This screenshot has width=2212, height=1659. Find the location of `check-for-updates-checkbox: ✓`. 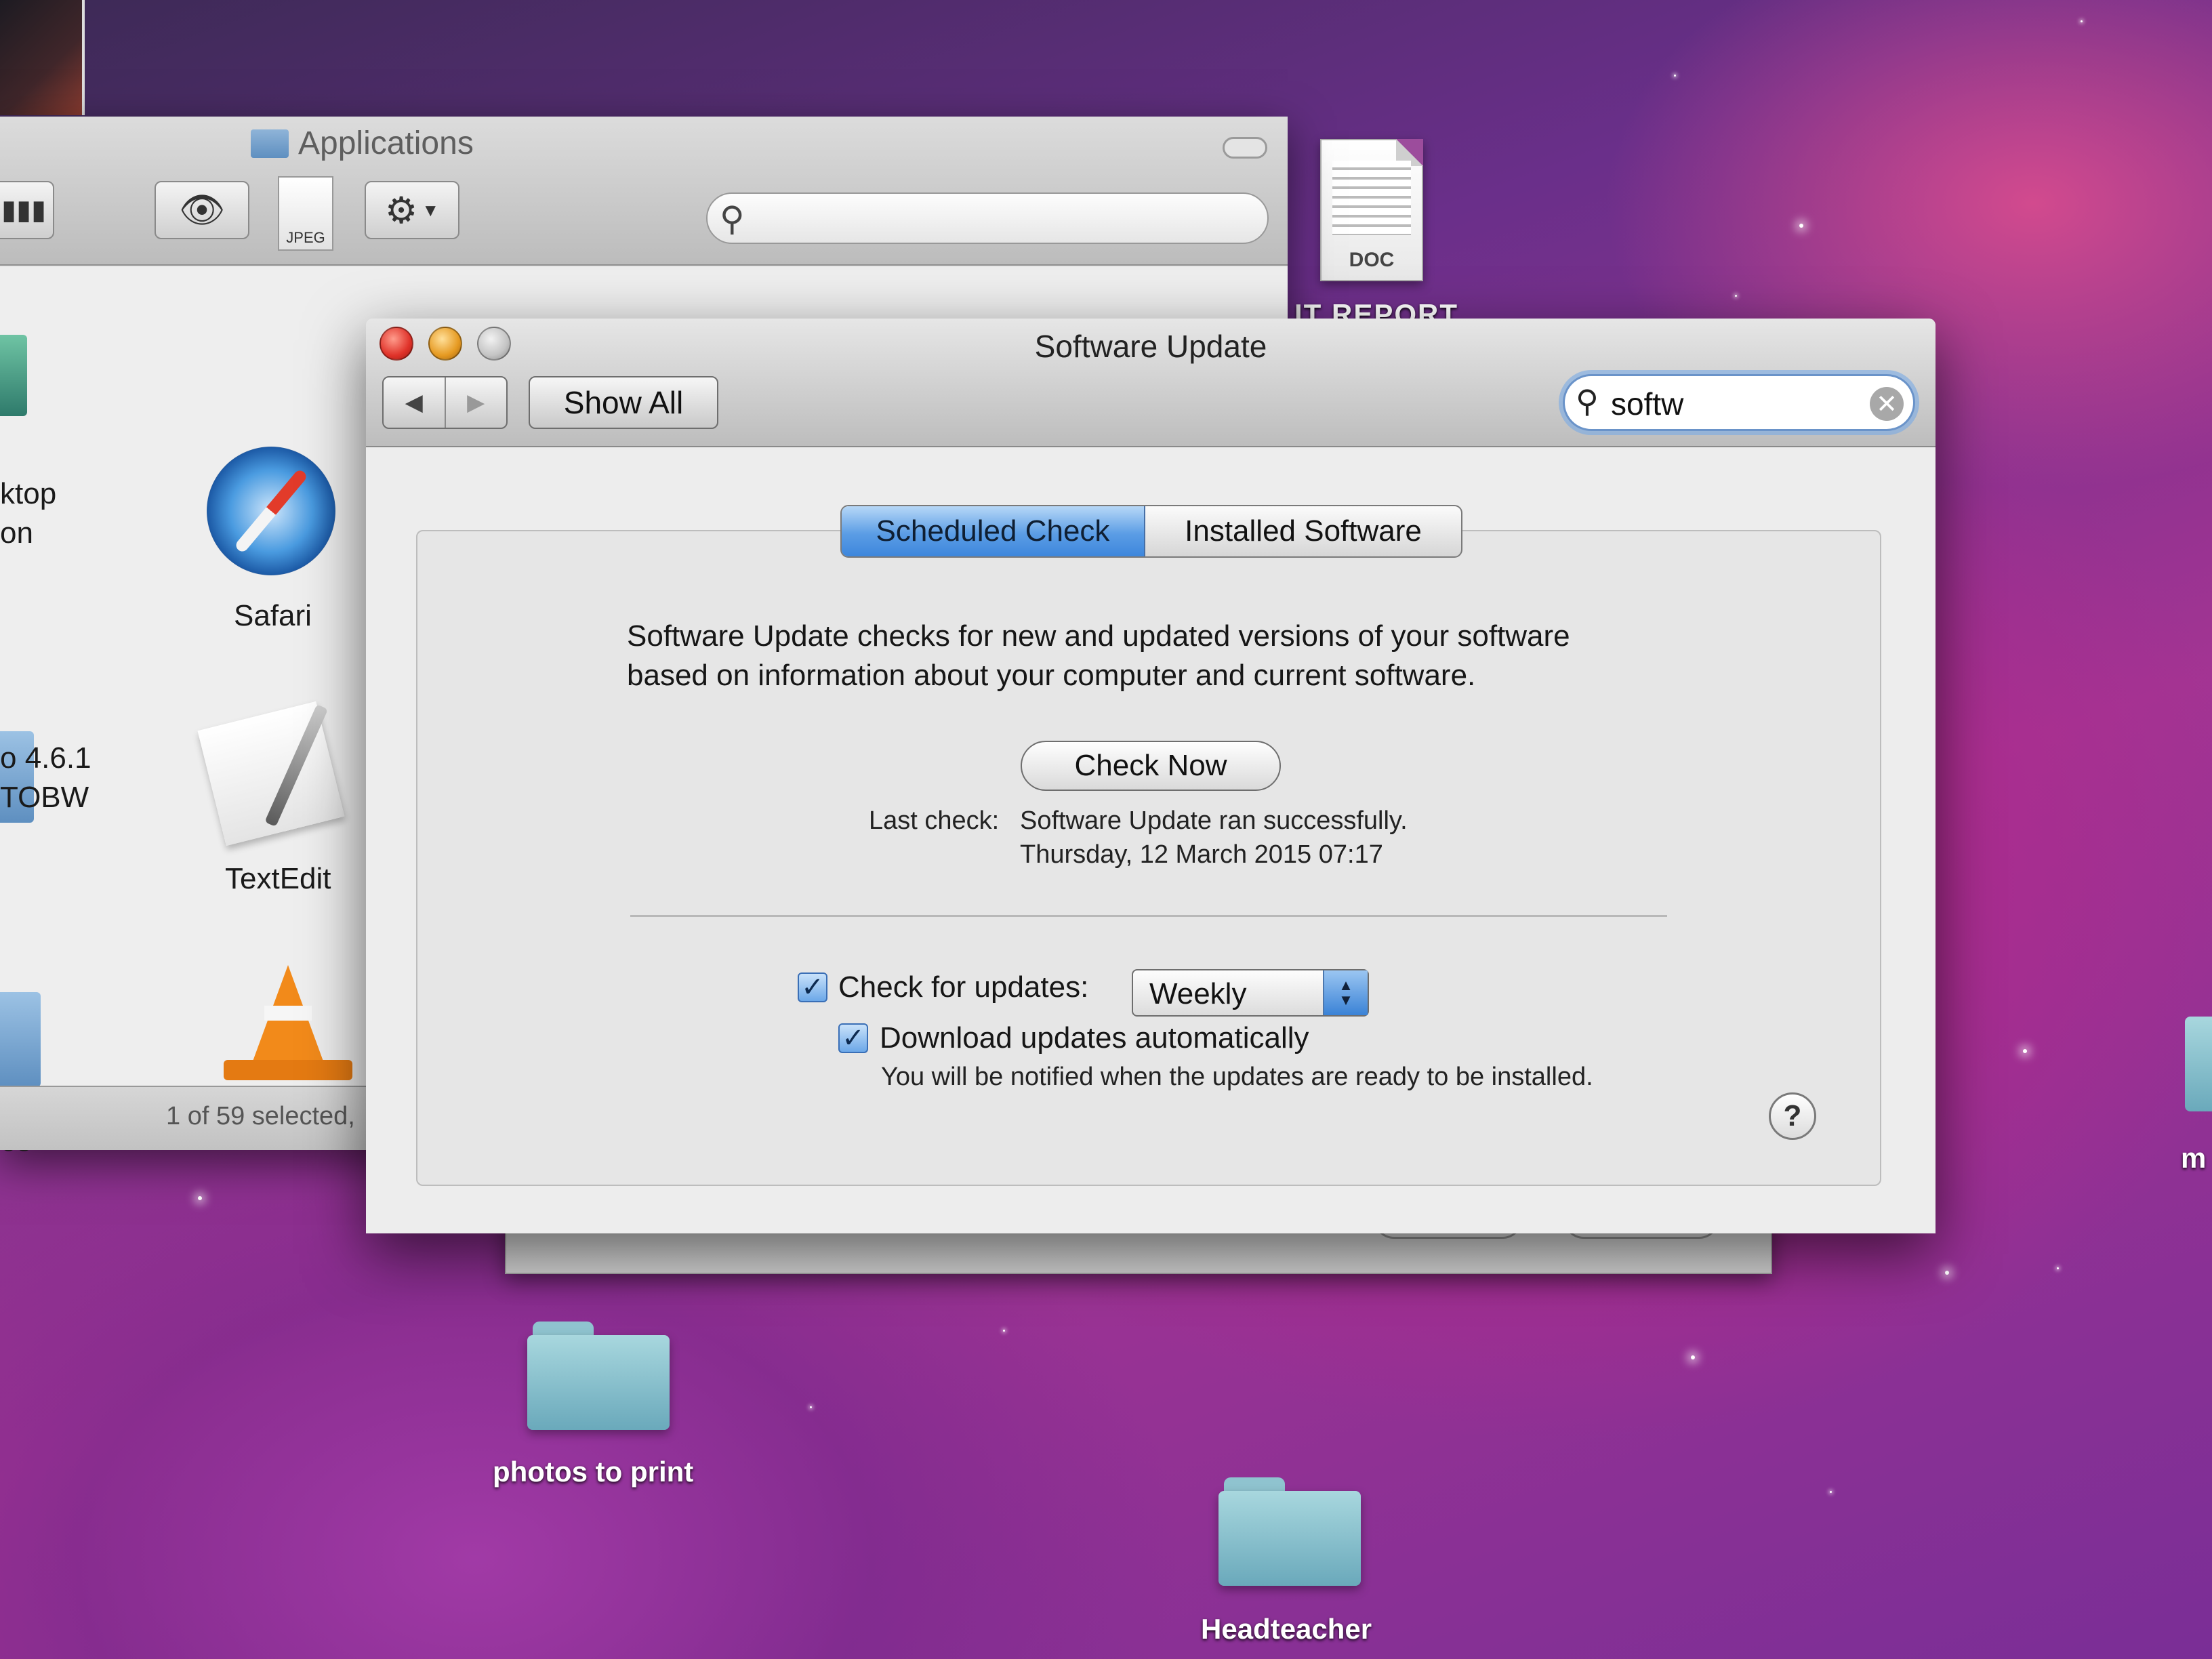

check-for-updates-checkbox: ✓ is located at coordinates (812, 987).